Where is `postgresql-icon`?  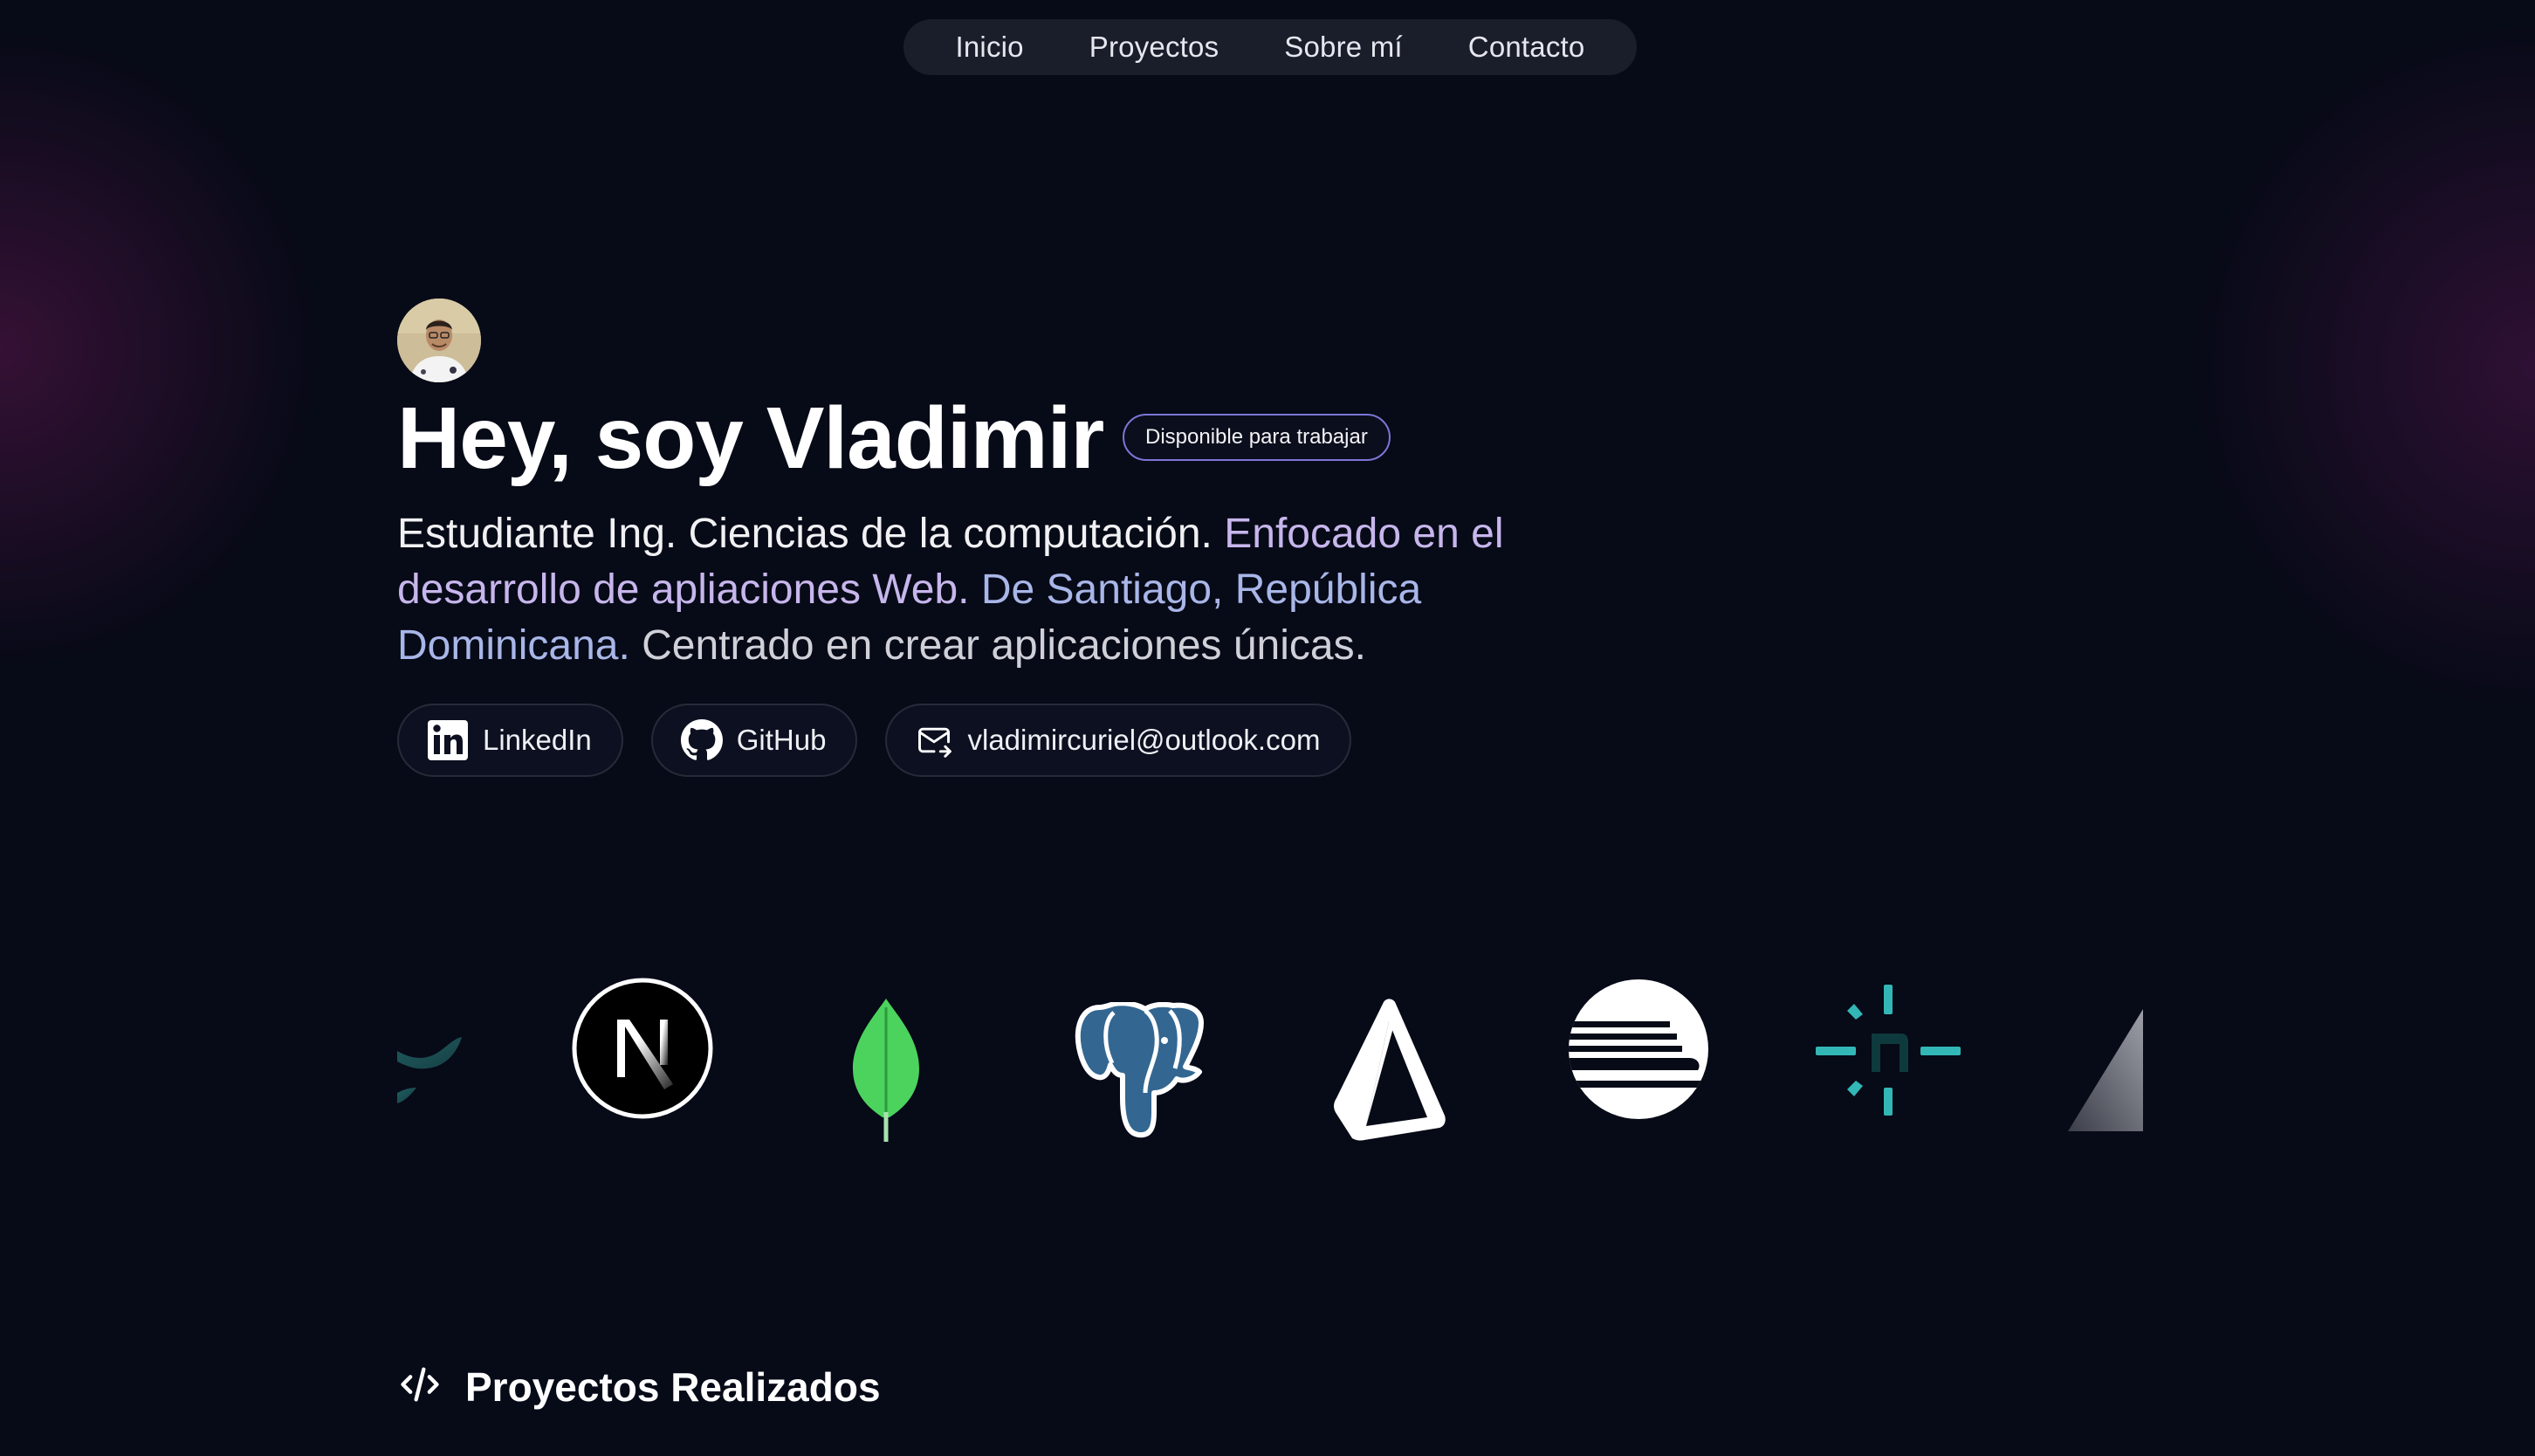 postgresql-icon is located at coordinates (1142, 1073).